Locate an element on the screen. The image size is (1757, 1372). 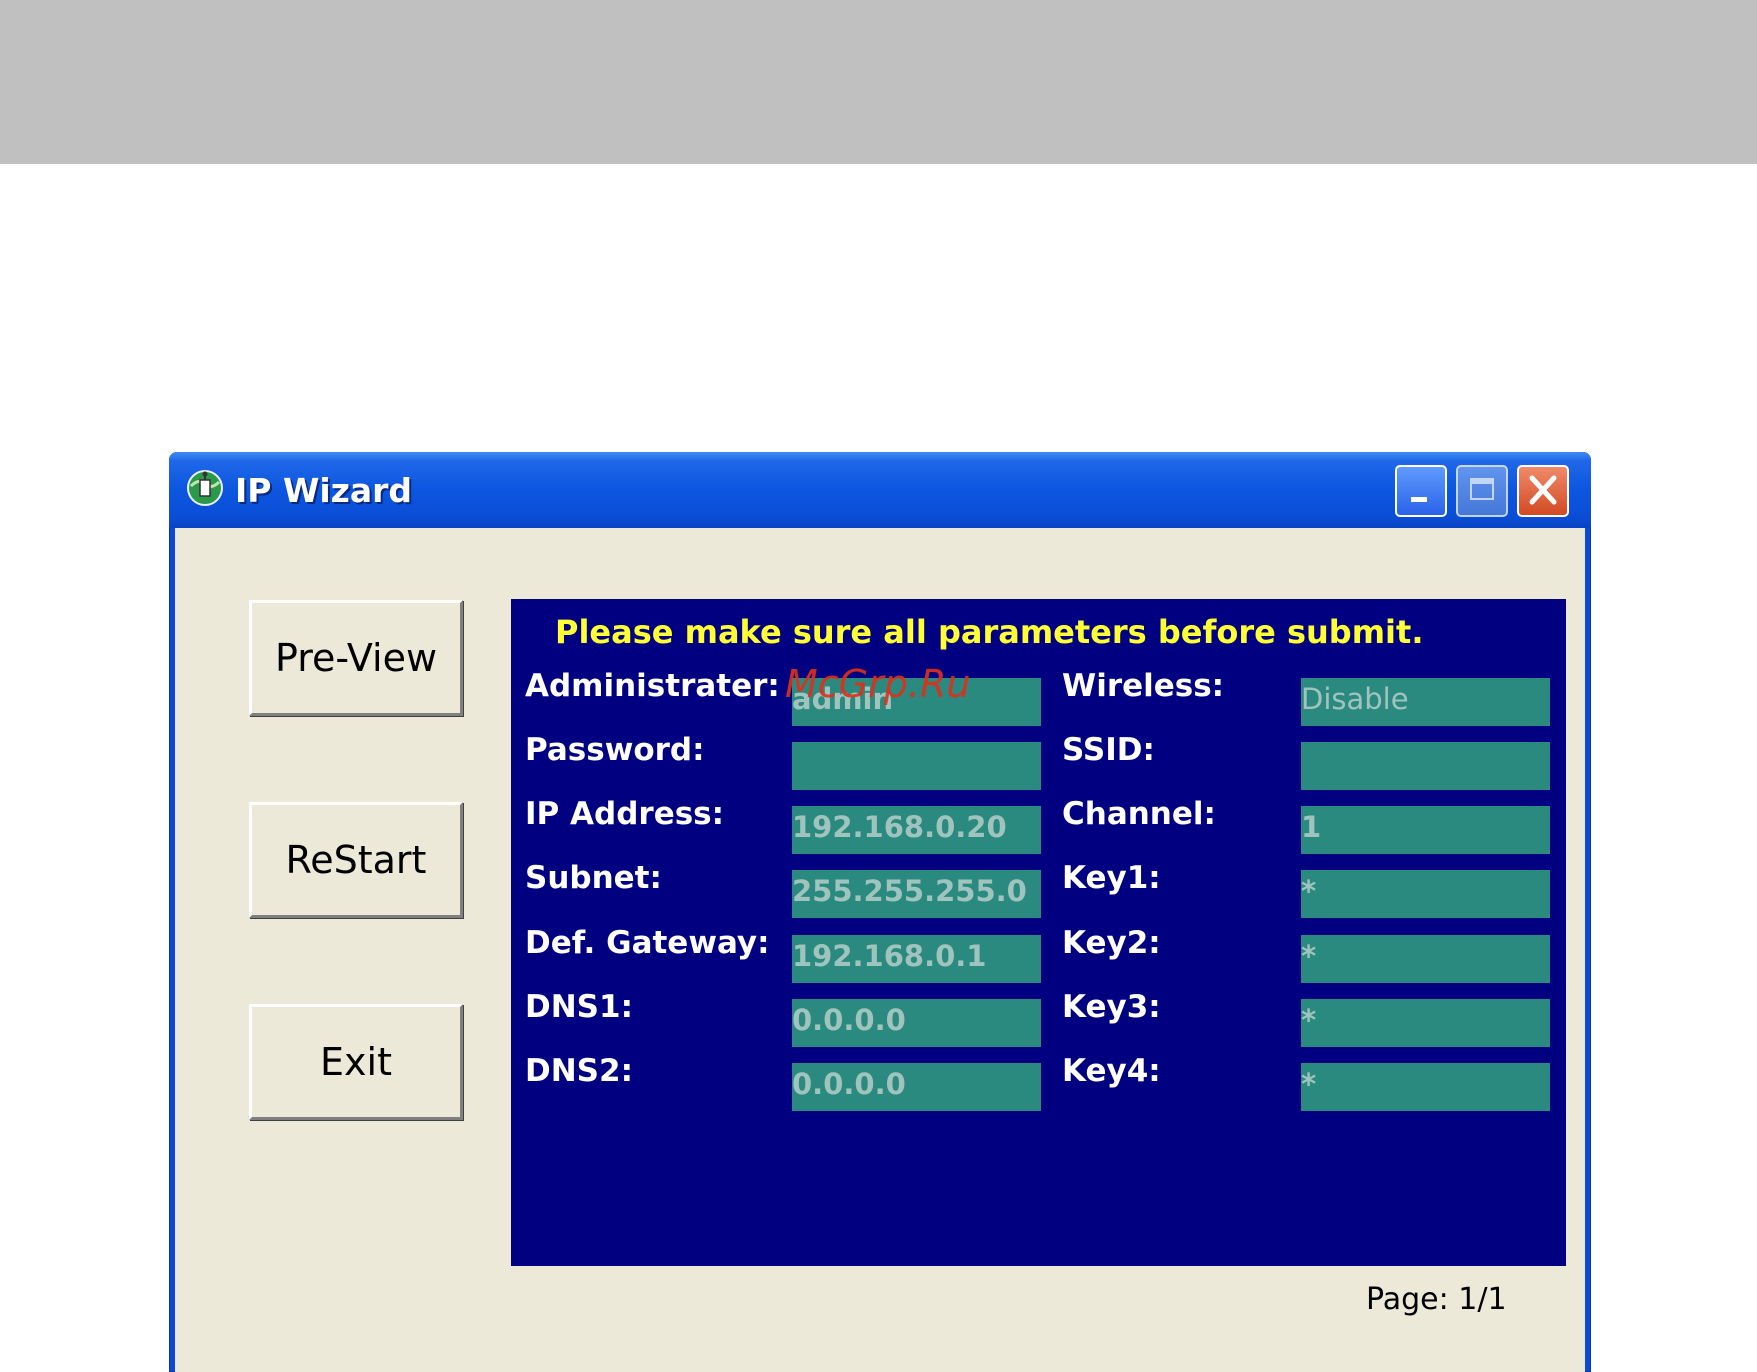
key1-field: * is located at coordinates (1425, 894).